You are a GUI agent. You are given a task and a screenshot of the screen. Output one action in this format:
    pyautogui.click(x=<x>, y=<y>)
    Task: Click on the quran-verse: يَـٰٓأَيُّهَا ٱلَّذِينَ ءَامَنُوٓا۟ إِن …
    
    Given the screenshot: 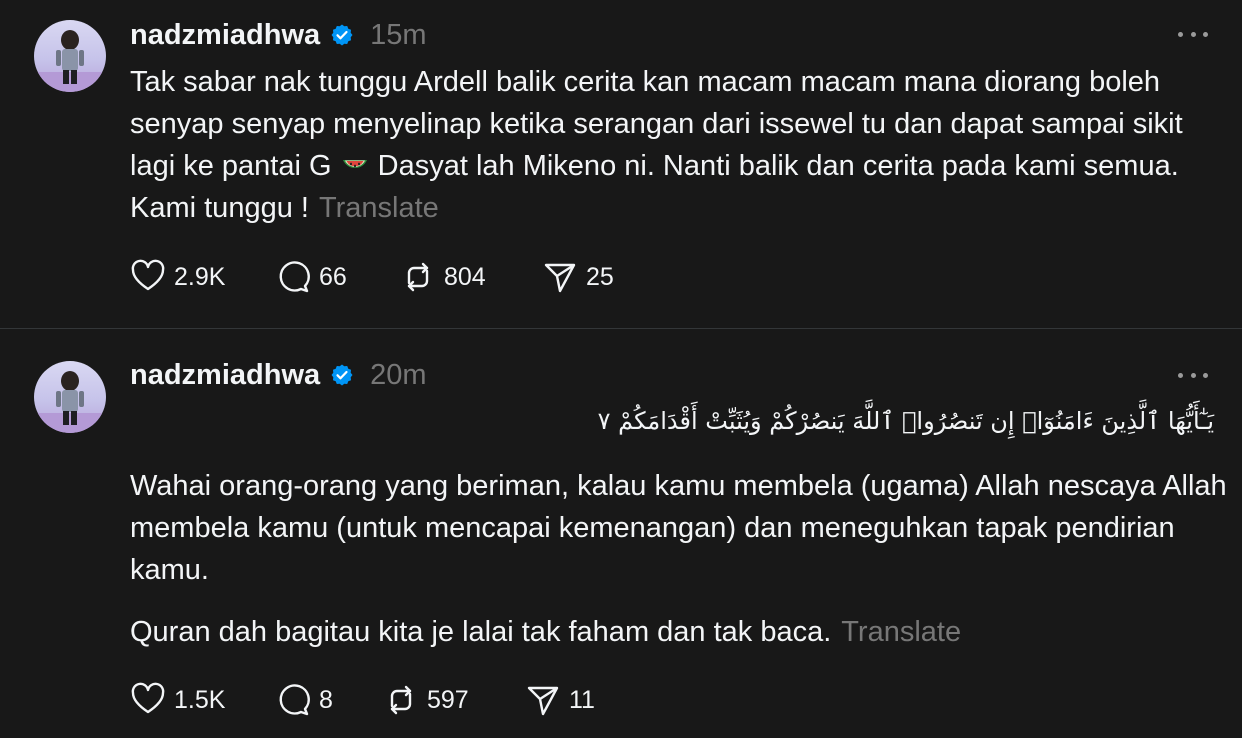 What is the action you would take?
    pyautogui.click(x=905, y=421)
    